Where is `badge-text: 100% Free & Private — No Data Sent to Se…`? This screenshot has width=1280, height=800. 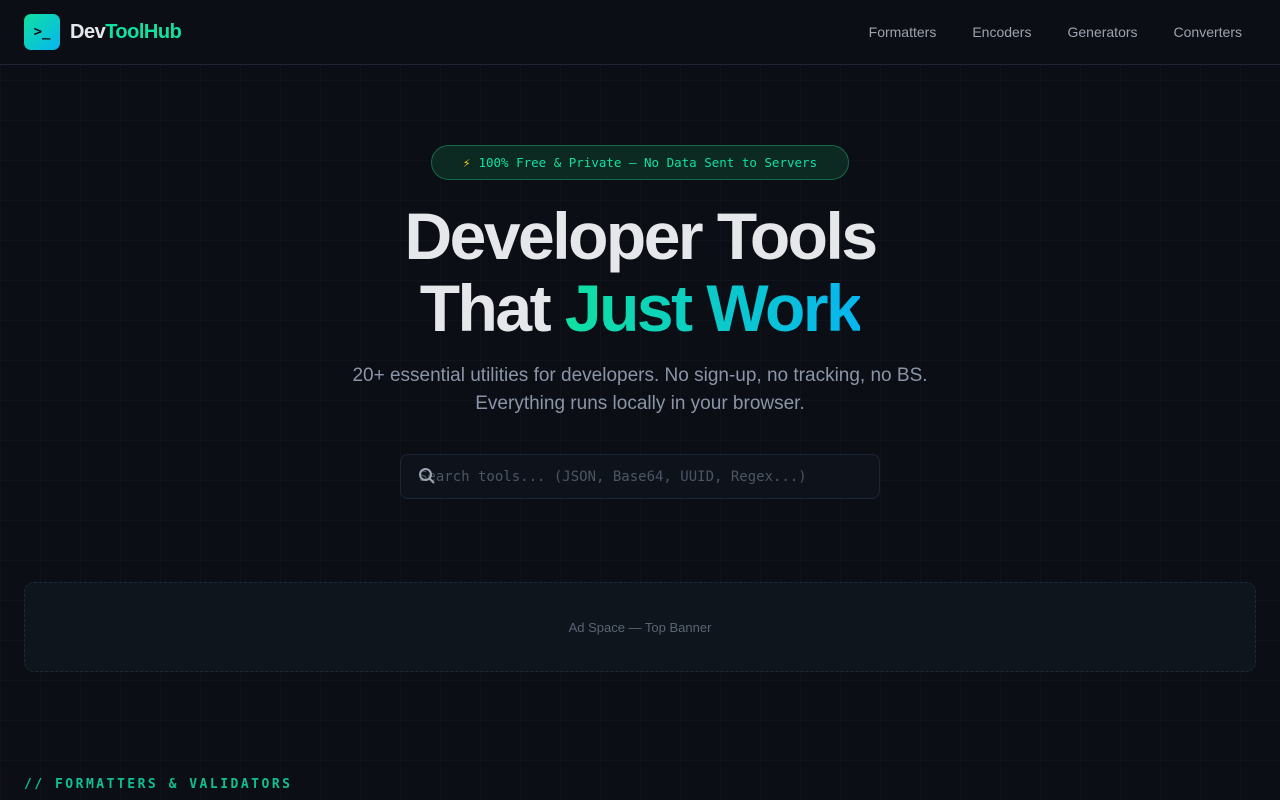 badge-text: 100% Free & Private — No Data Sent to Se… is located at coordinates (648, 162).